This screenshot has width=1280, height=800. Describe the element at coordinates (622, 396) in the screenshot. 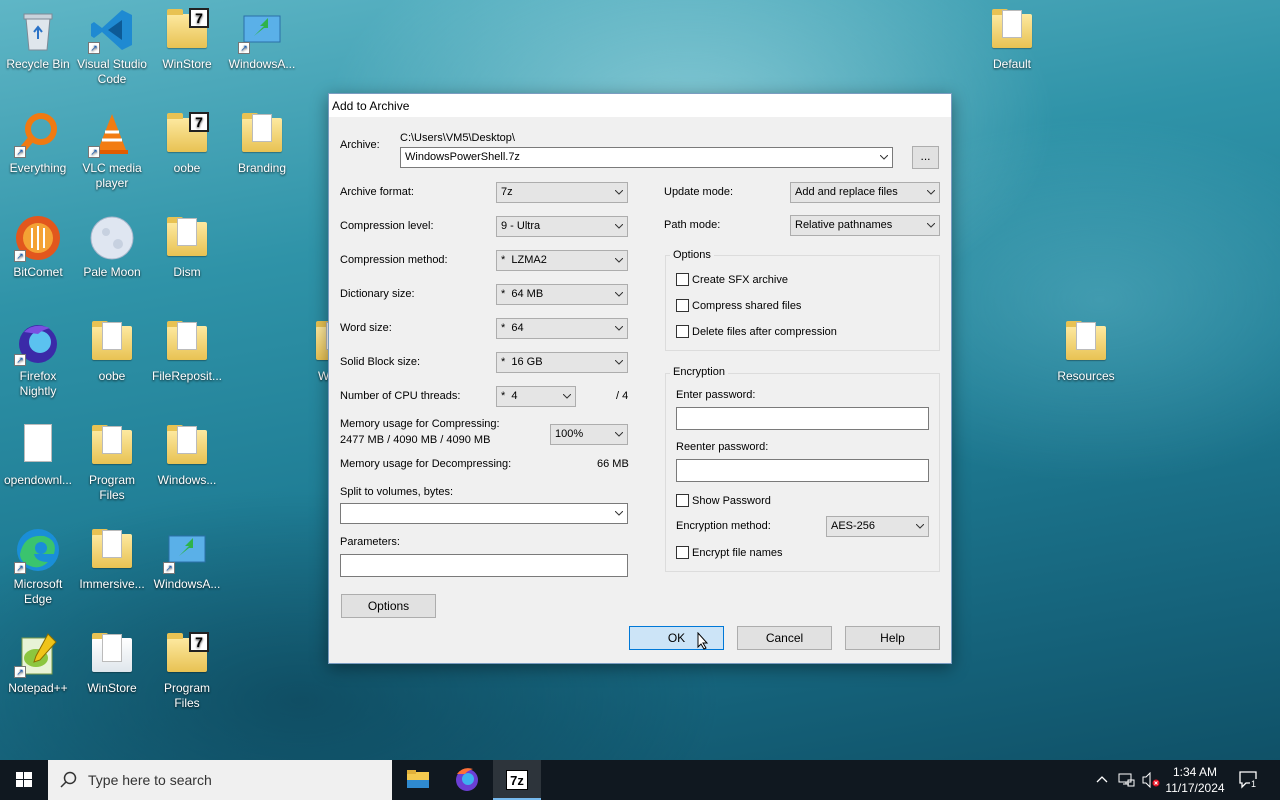

I see `cpu-threads-max: / 4` at that location.